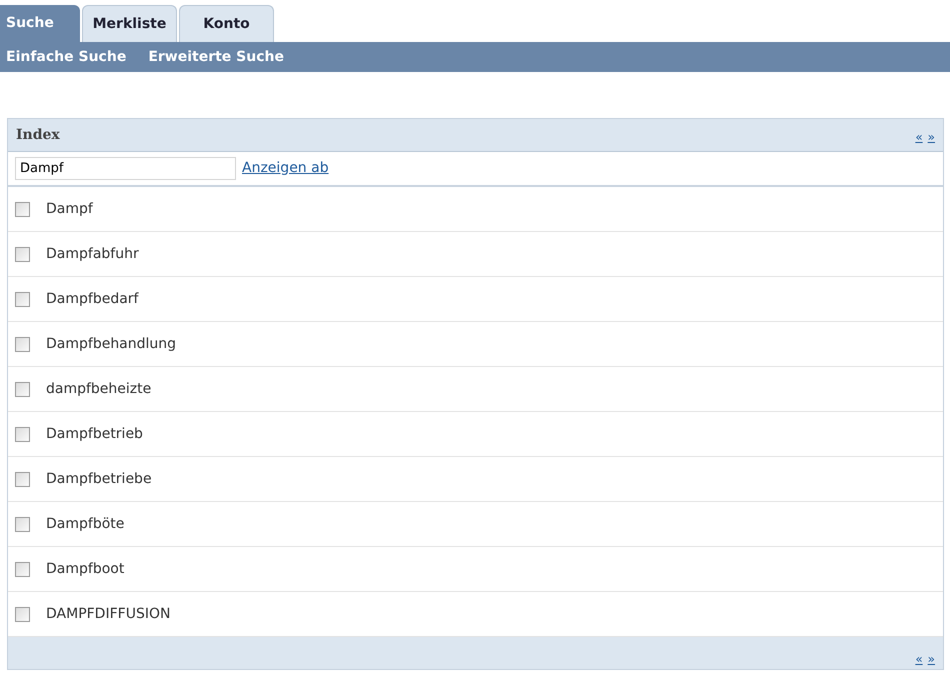  What do you see at coordinates (108, 614) in the screenshot?
I see `item-label: DAMPFDIFFUSION` at bounding box center [108, 614].